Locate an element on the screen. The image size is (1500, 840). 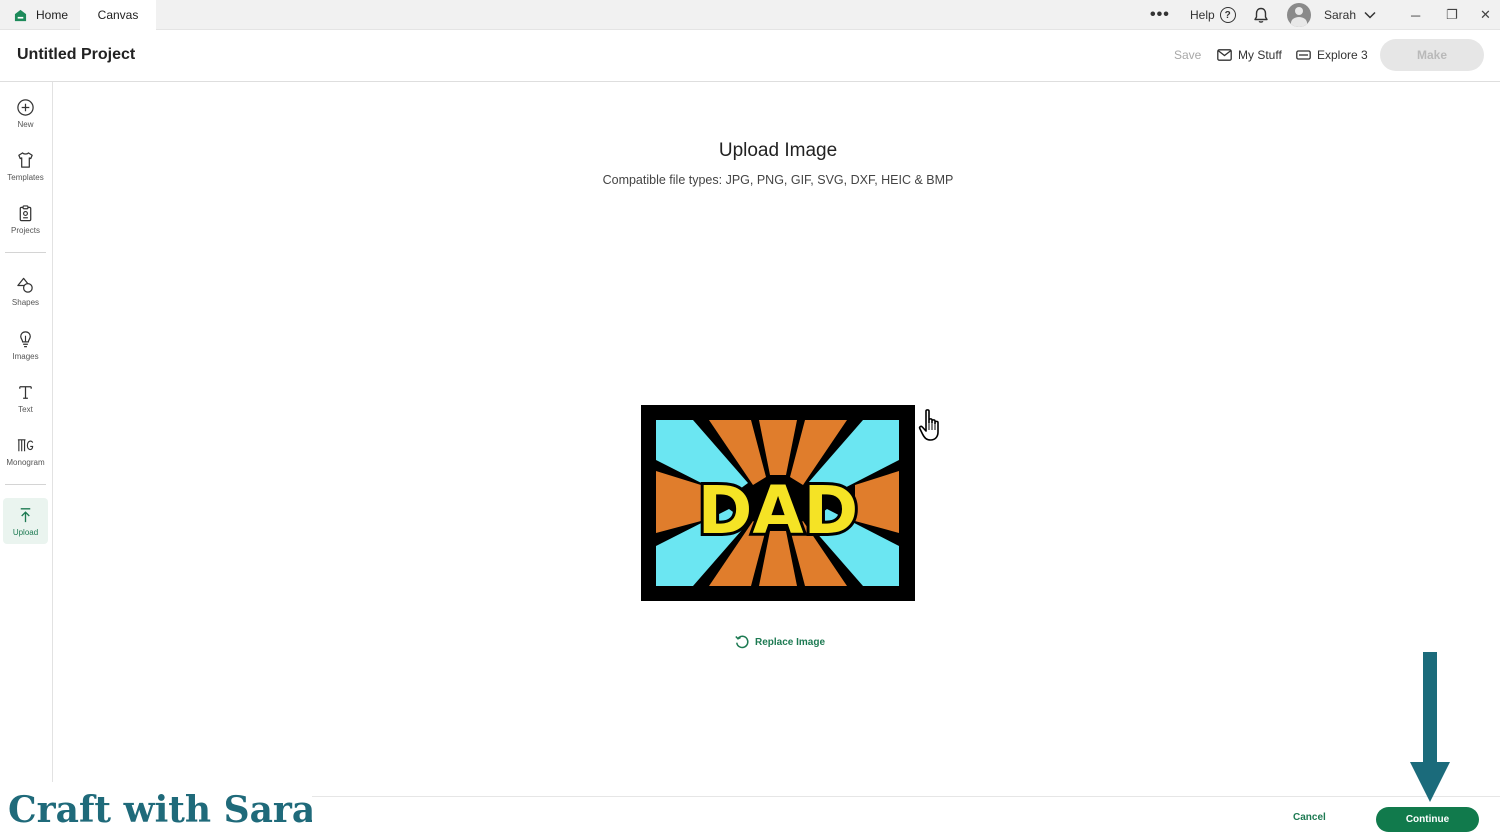
help-label: Help is located at coordinates (1202, 15).